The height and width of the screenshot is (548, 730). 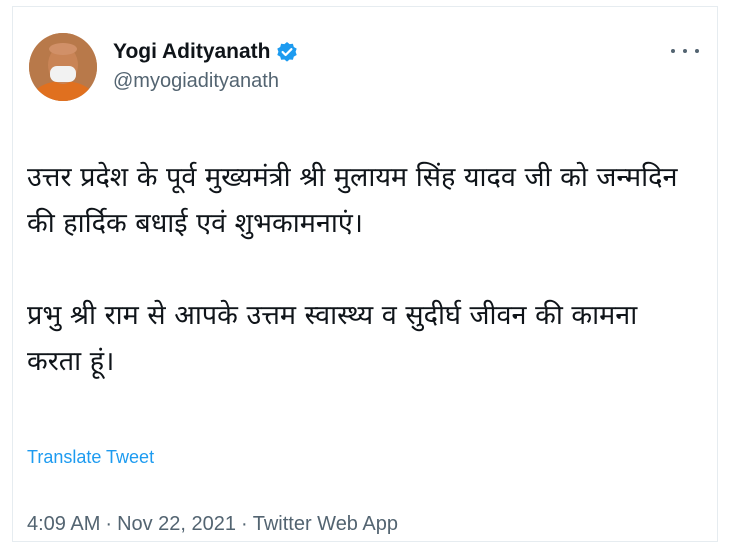 What do you see at coordinates (205, 81) in the screenshot?
I see `author-handle: @myogiadityanath` at bounding box center [205, 81].